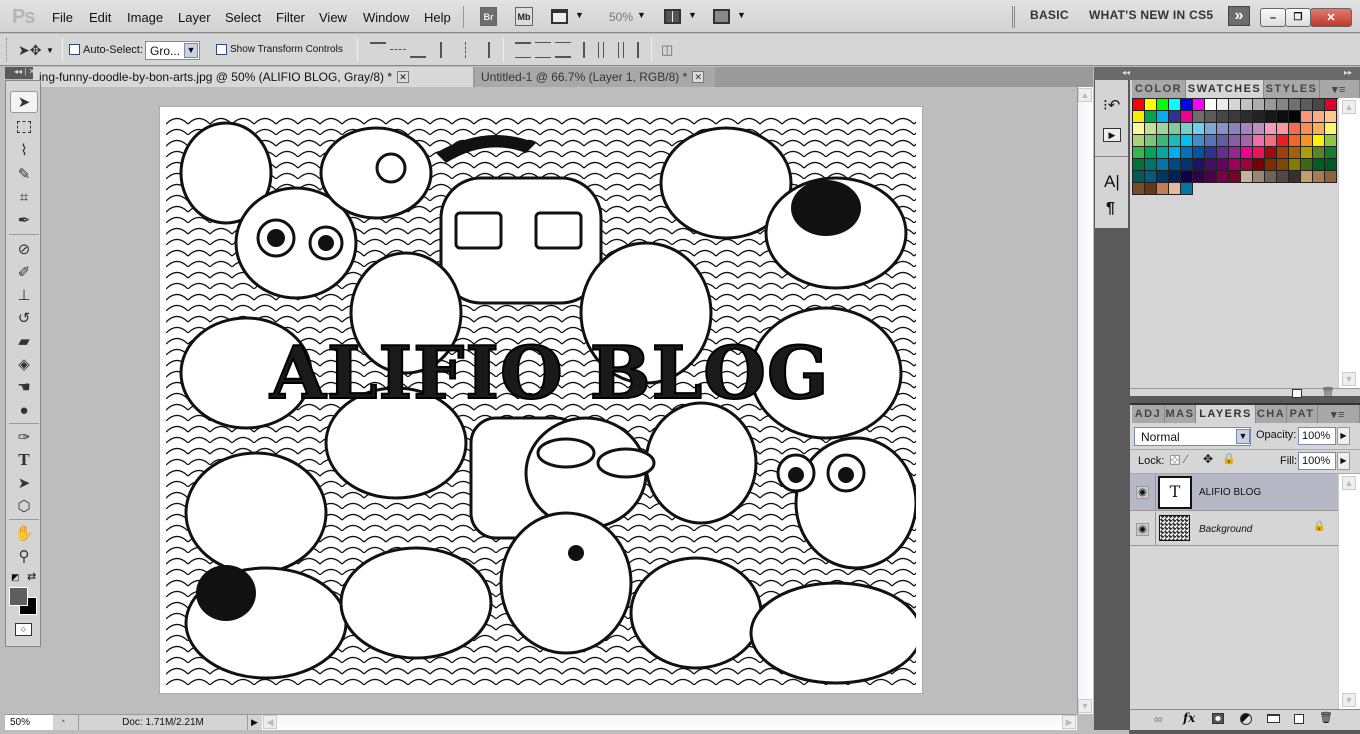 The image size is (1360, 734). I want to click on type-tool-icon: T, so click(24, 460).